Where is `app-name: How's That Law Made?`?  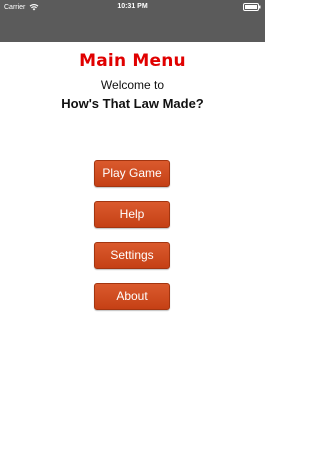 app-name: How's That Law Made? is located at coordinates (132, 103).